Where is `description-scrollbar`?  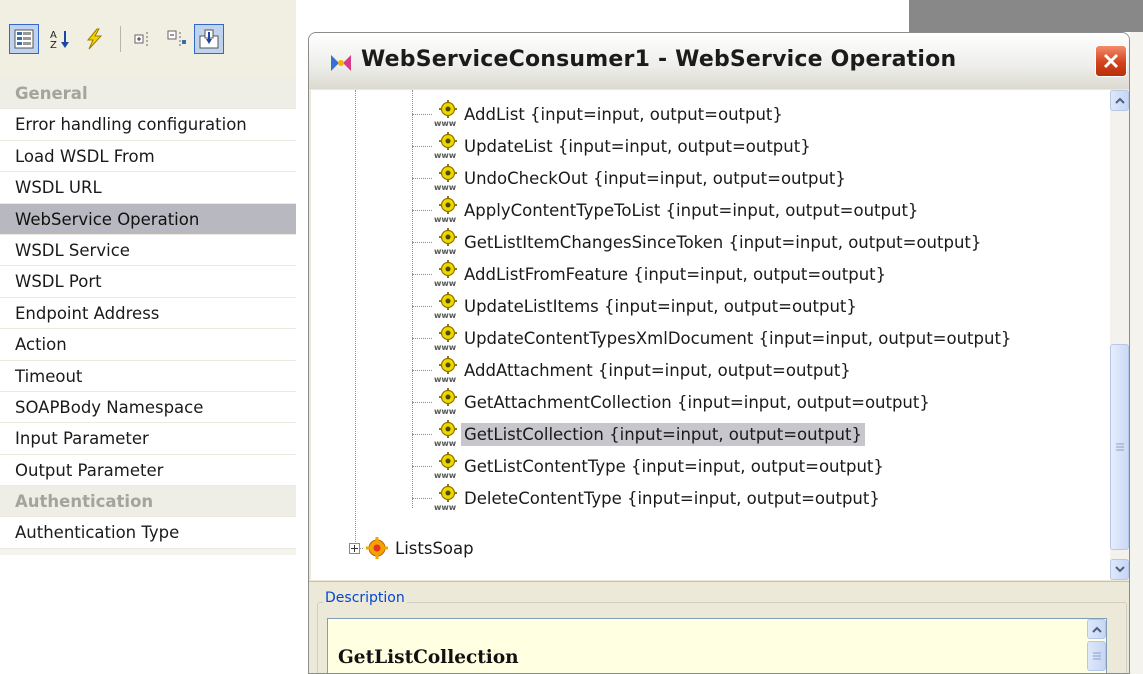
description-scrollbar is located at coordinates (1096, 646).